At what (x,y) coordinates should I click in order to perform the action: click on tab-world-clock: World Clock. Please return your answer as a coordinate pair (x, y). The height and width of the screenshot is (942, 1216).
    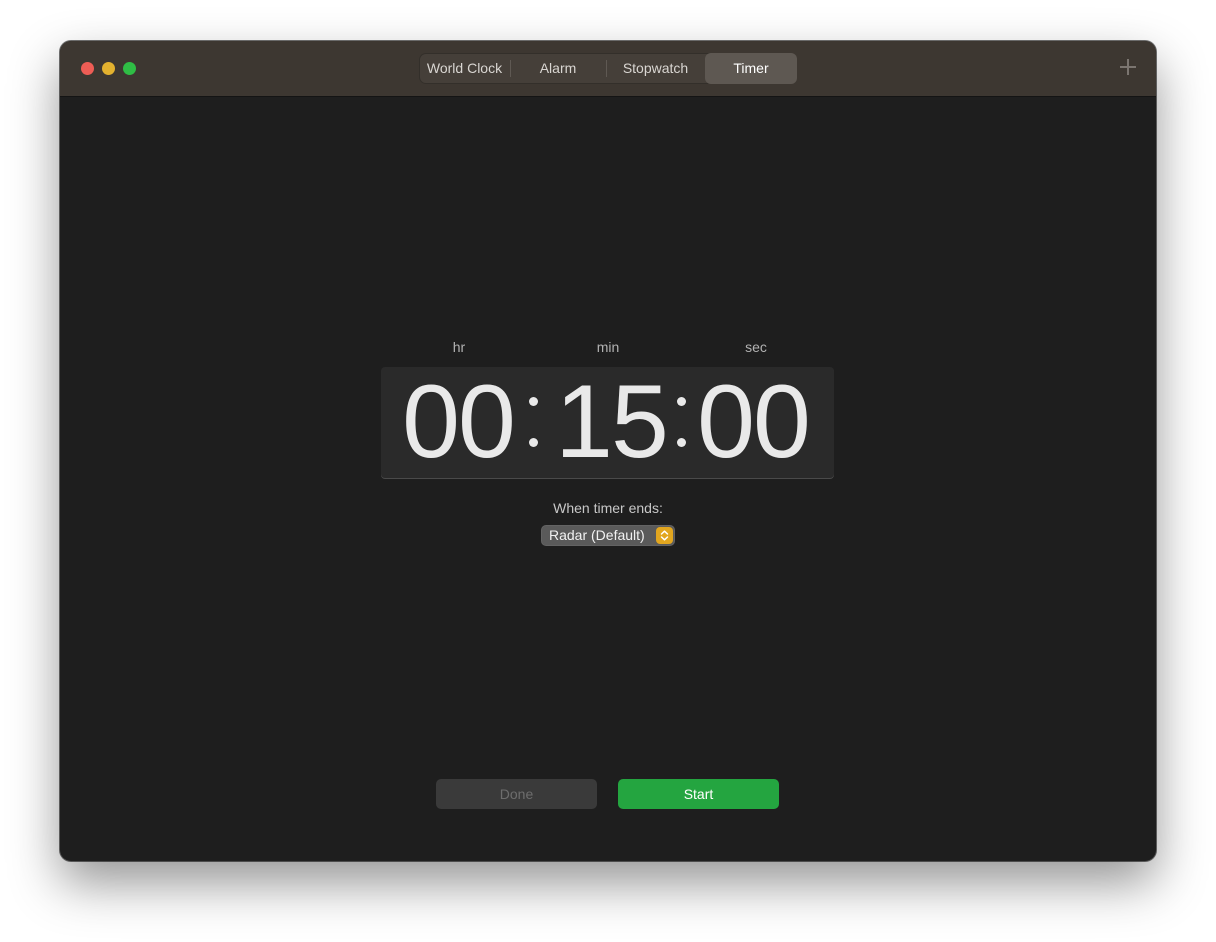
    Looking at the image, I should click on (464, 68).